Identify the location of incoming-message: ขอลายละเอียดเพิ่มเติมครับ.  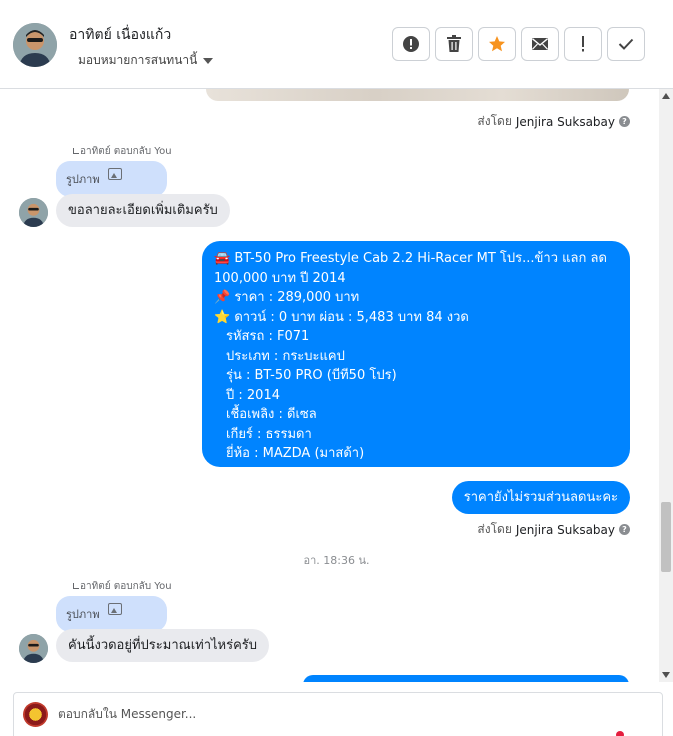
(143, 210).